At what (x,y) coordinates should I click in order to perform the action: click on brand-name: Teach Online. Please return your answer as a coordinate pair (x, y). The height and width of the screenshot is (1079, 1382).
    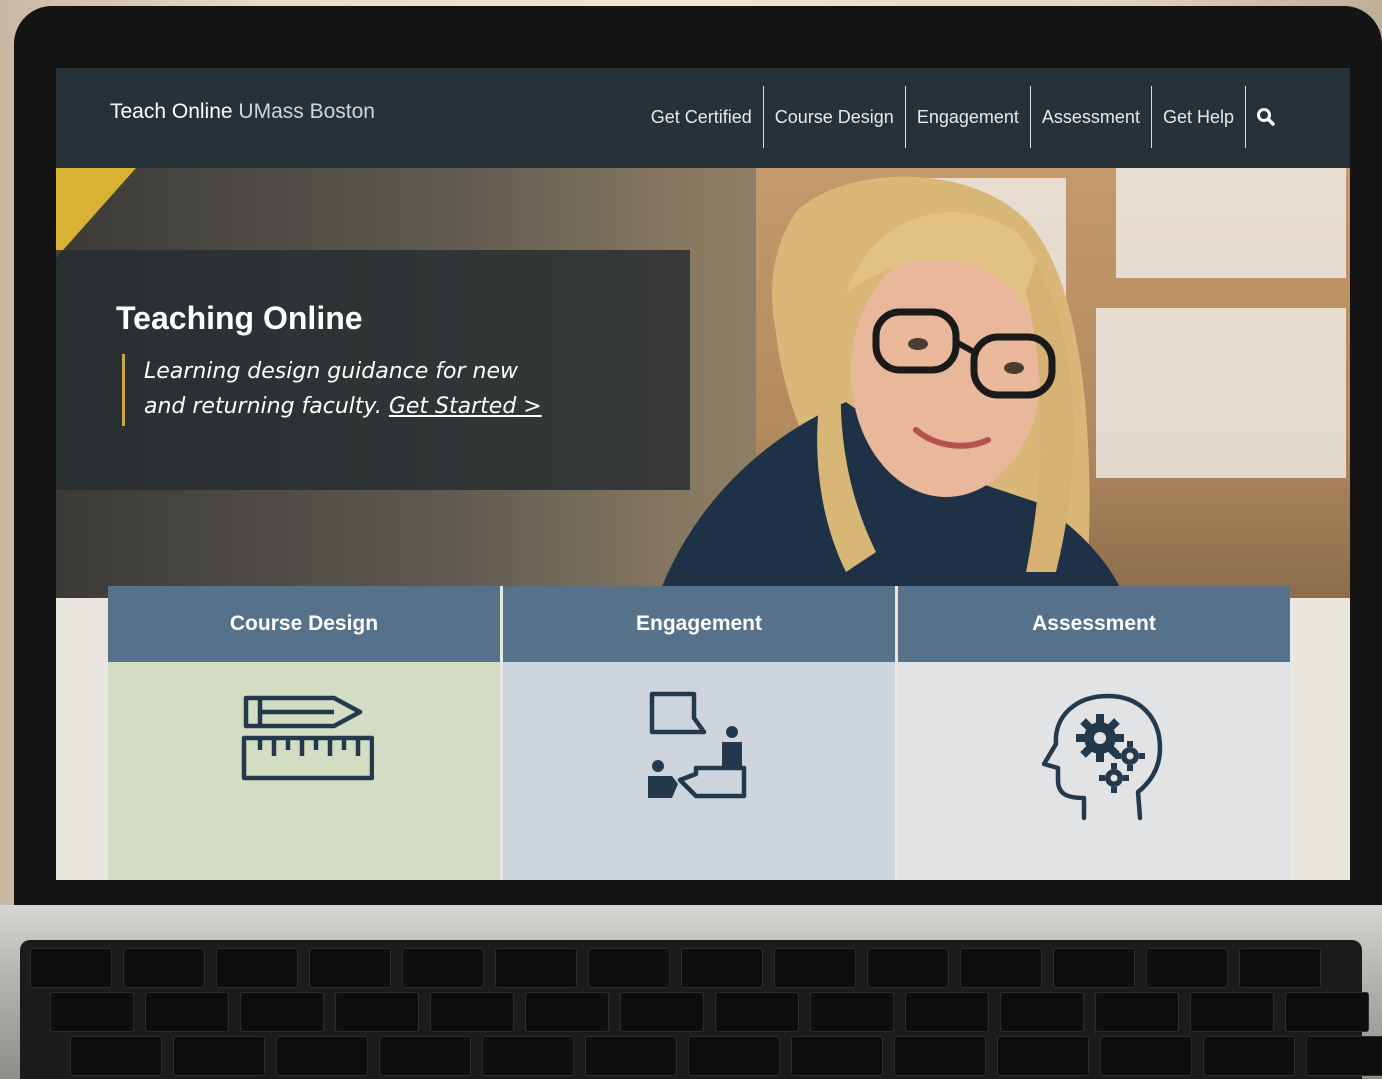
    Looking at the image, I should click on (171, 111).